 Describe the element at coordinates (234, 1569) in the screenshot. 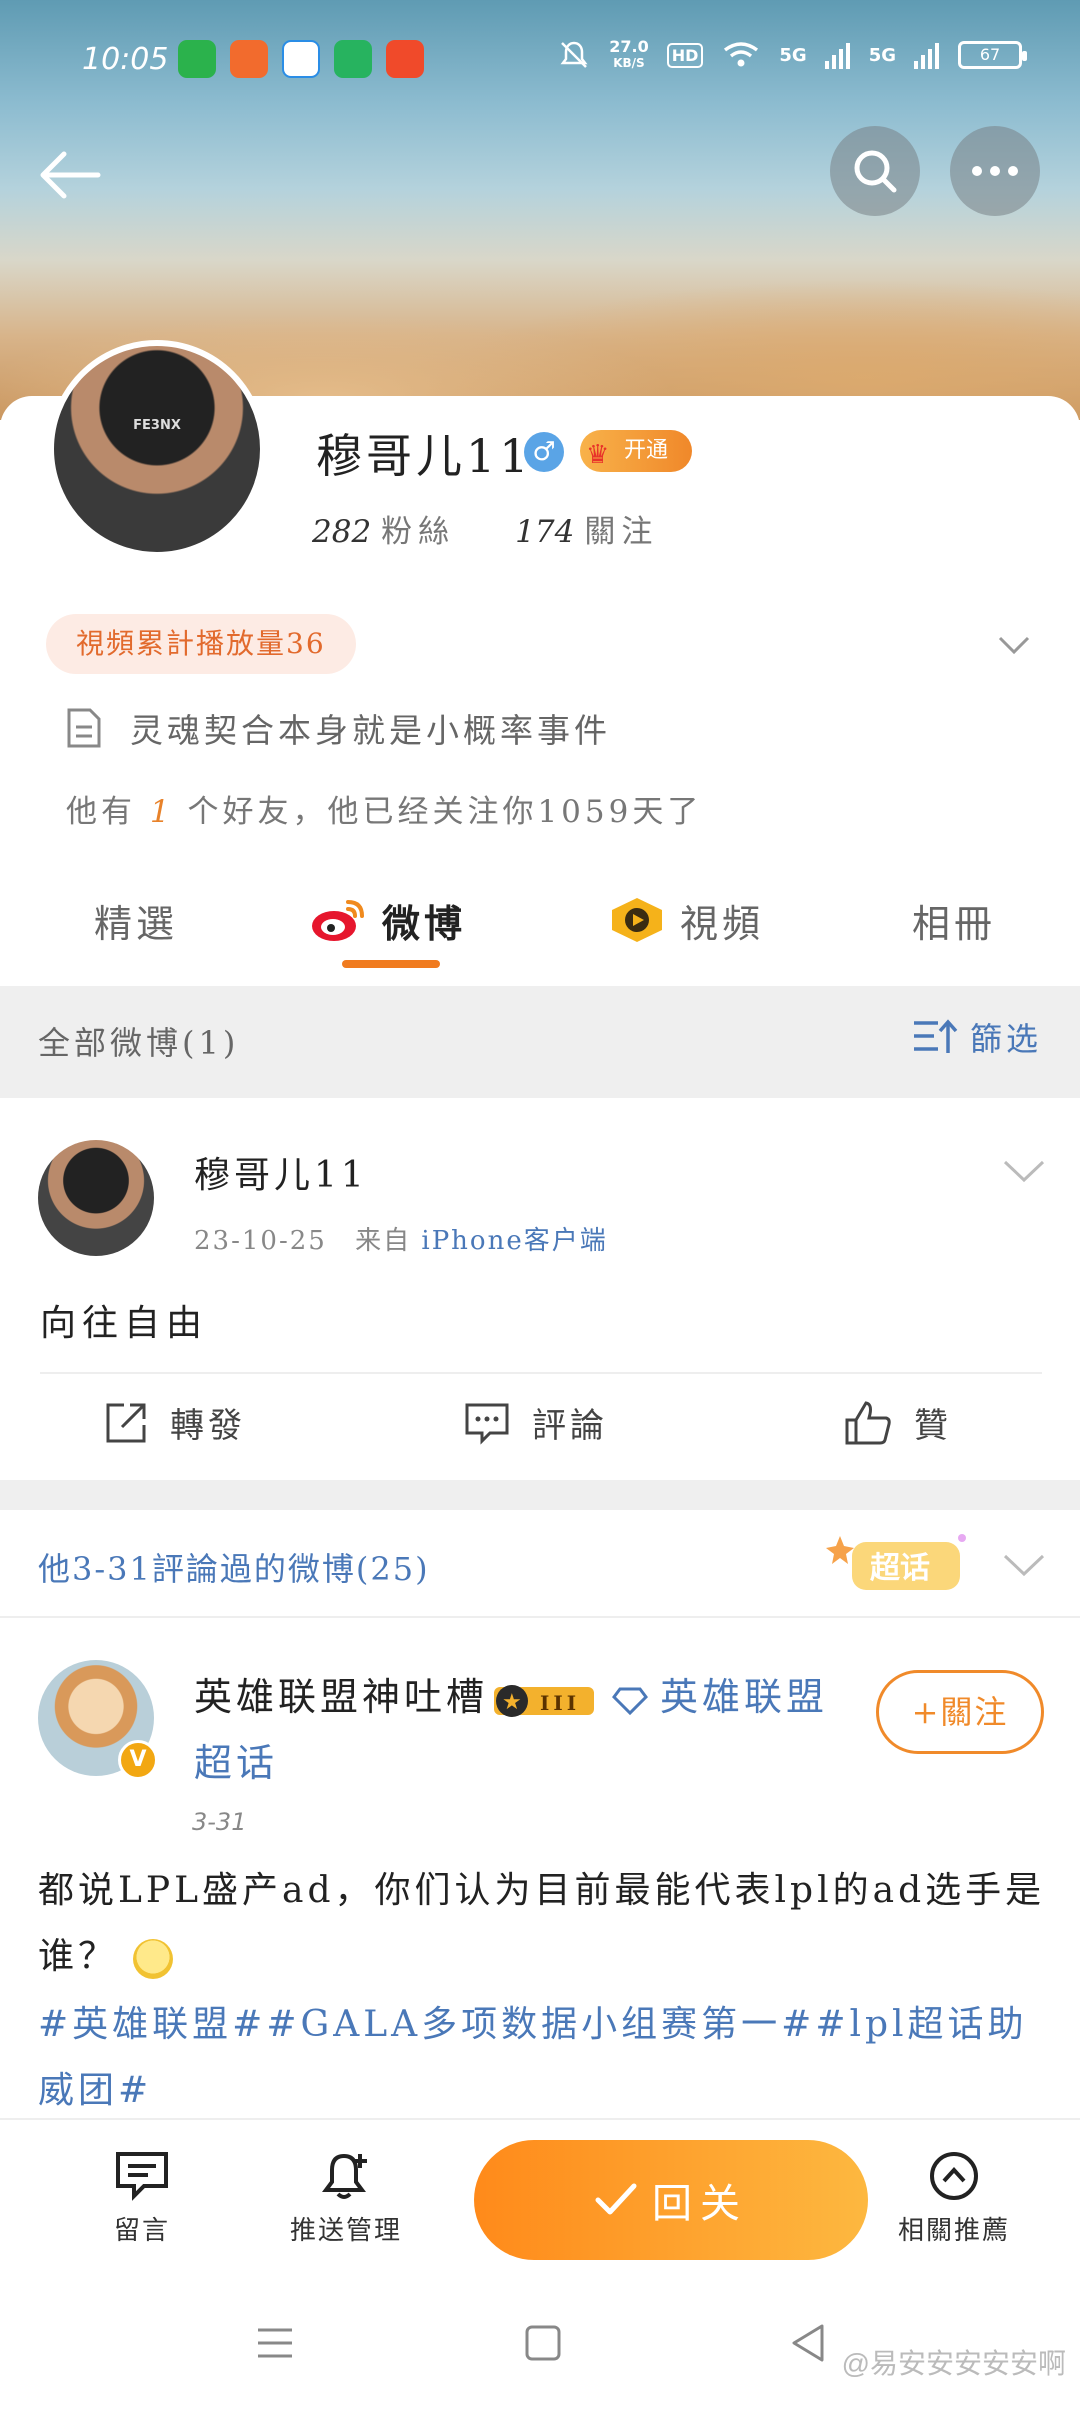

I see `commented-posts-title: 他3-31評論過的微博(25)` at that location.